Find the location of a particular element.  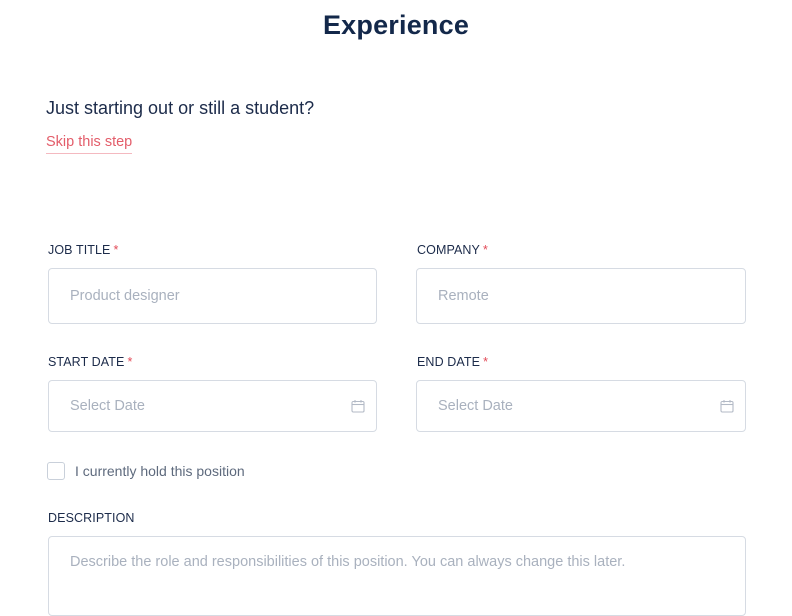

start-date-picker is located at coordinates (212, 406).